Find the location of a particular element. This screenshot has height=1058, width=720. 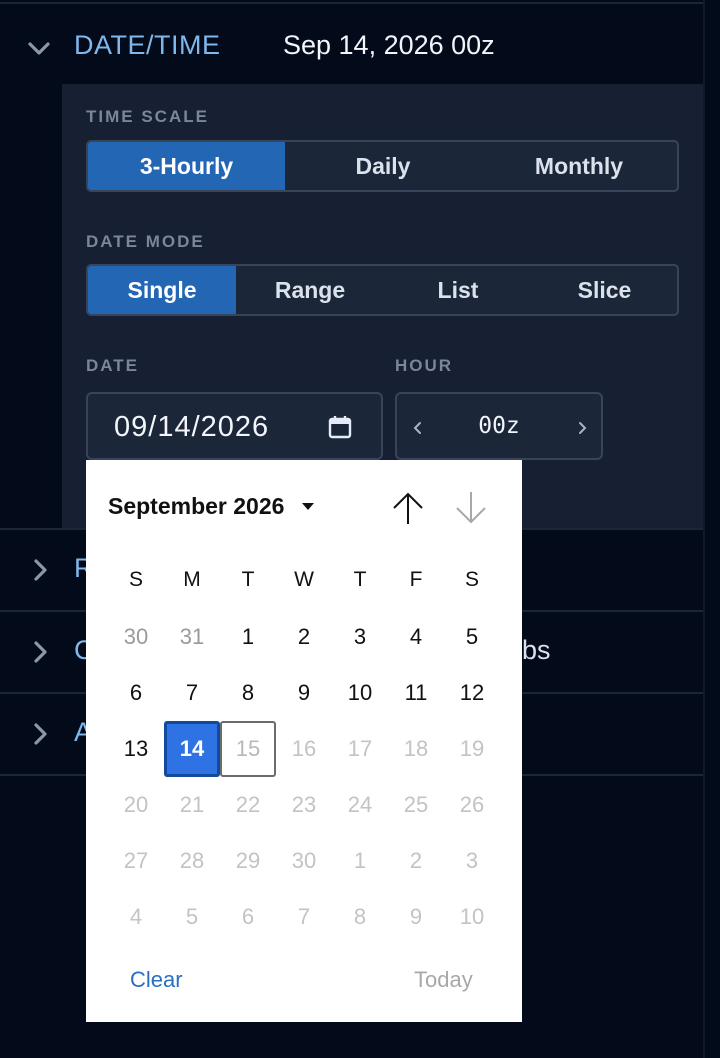

calendar-day: 12 is located at coordinates (472, 693).